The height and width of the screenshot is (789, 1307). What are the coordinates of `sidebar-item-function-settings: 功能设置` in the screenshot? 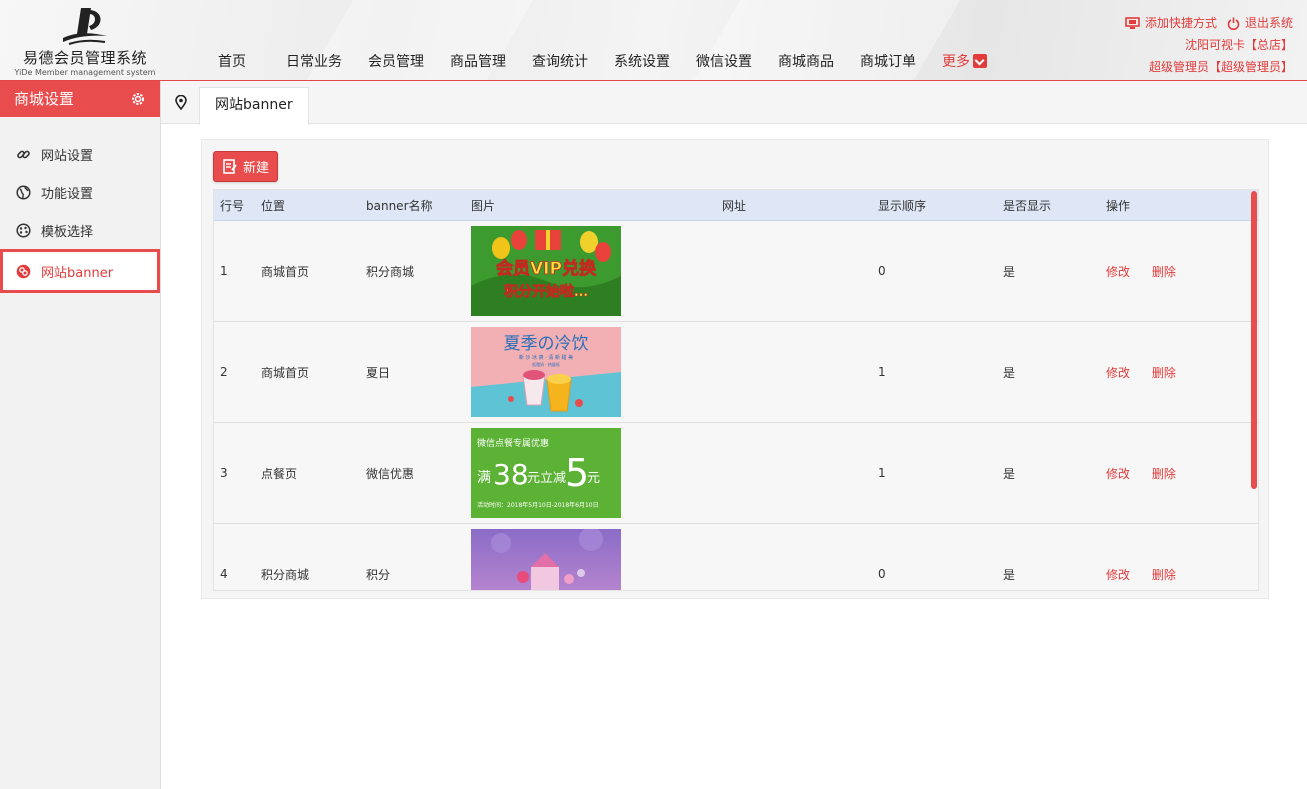 It's located at (80, 192).